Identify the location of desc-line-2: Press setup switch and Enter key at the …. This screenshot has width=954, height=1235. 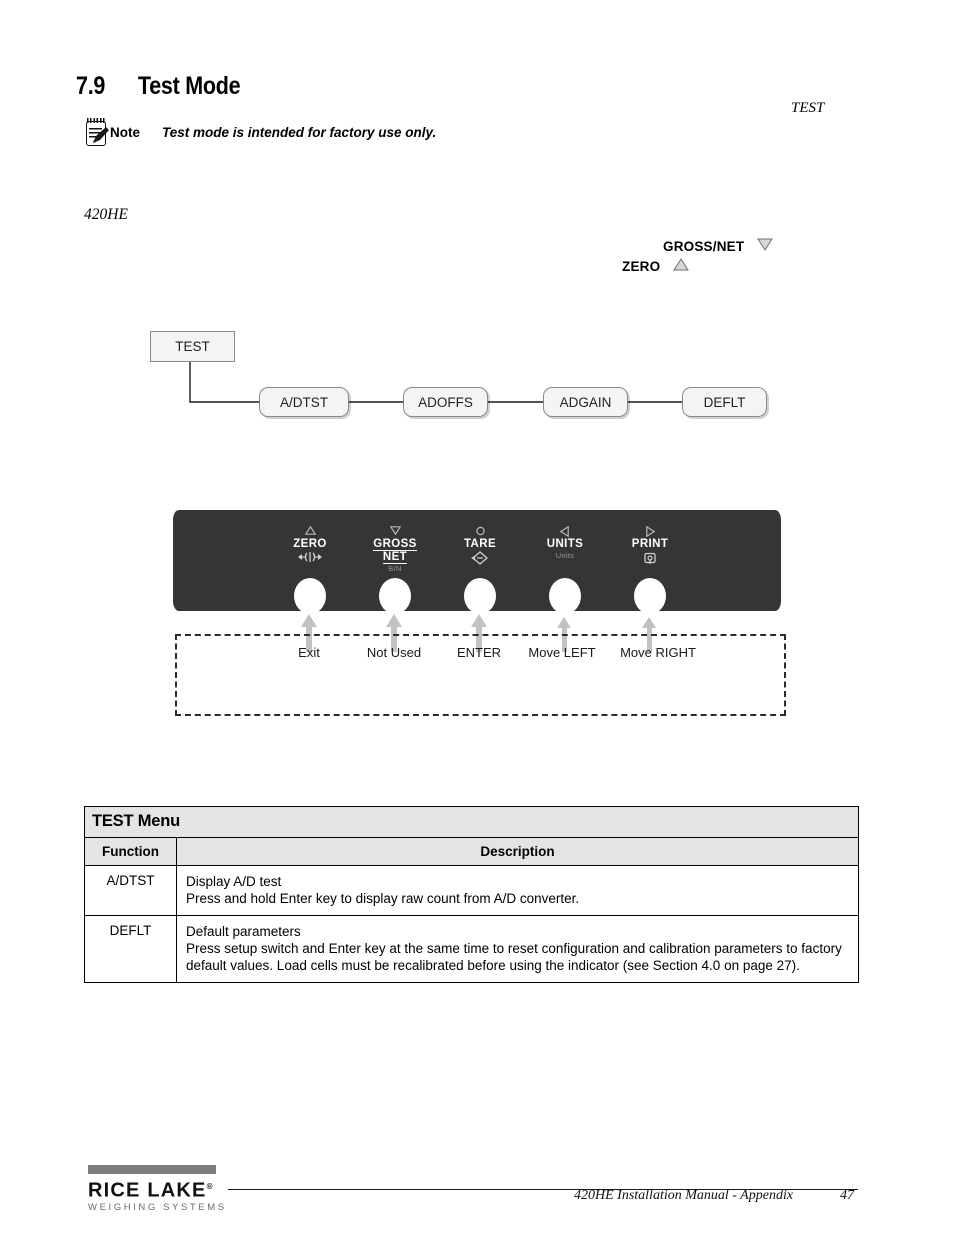
(514, 948).